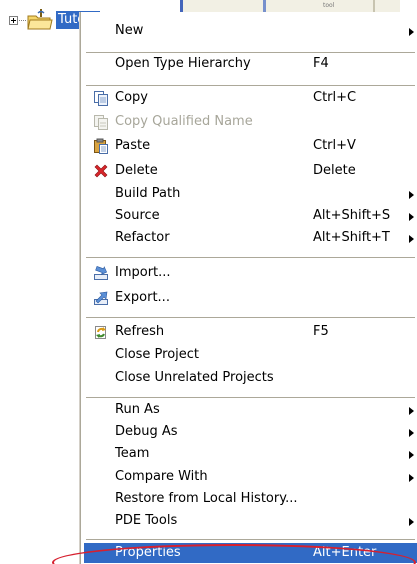 The width and height of the screenshot is (417, 564). Describe the element at coordinates (250, 477) in the screenshot. I see `menu-item-compare-with: Compare With` at that location.